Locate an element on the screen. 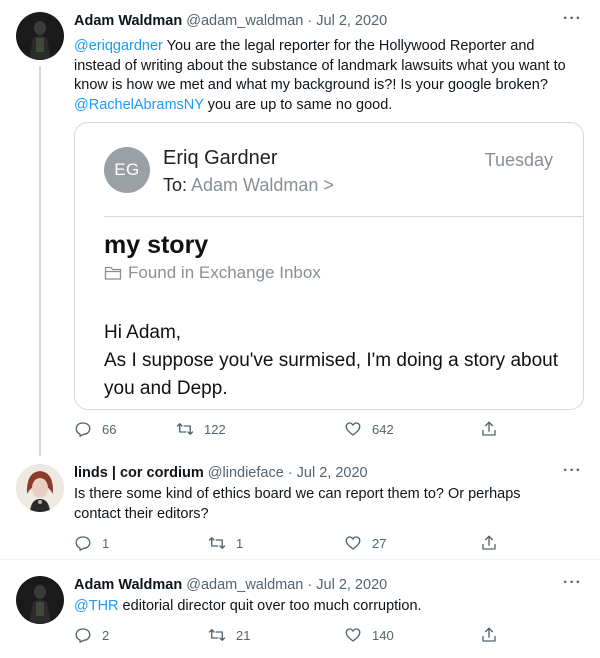 The height and width of the screenshot is (658, 600). sender-avatar: EG is located at coordinates (127, 170).